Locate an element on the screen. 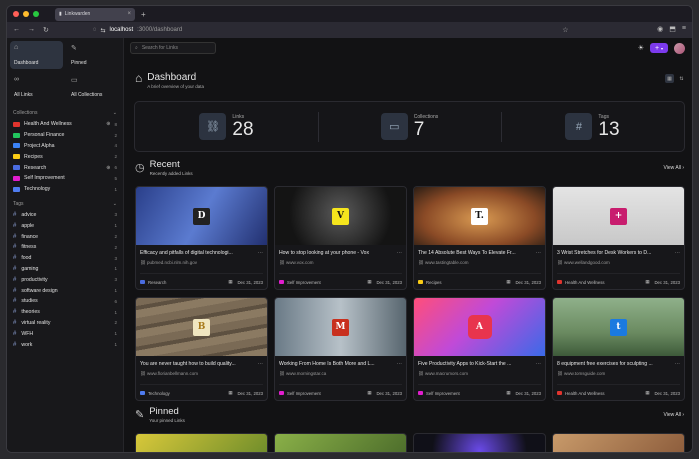 Image resolution: width=699 pixels, height=459 pixels. shield-extension-icon: ◉ is located at coordinates (660, 29).